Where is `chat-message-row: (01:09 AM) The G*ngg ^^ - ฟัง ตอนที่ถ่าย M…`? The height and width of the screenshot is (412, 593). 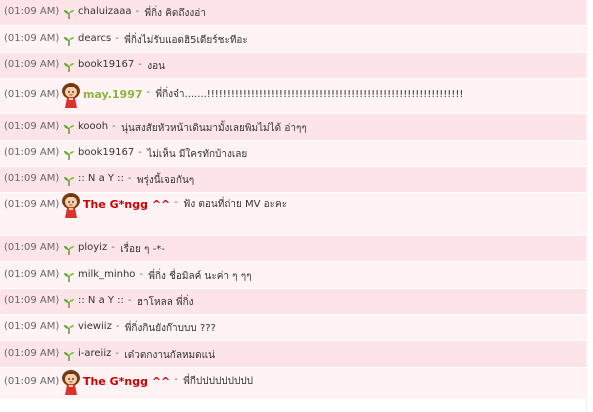 chat-message-row: (01:09 AM) The G*ngg ^^ - ฟัง ตอนที่ถ่าย M… is located at coordinates (293, 214).